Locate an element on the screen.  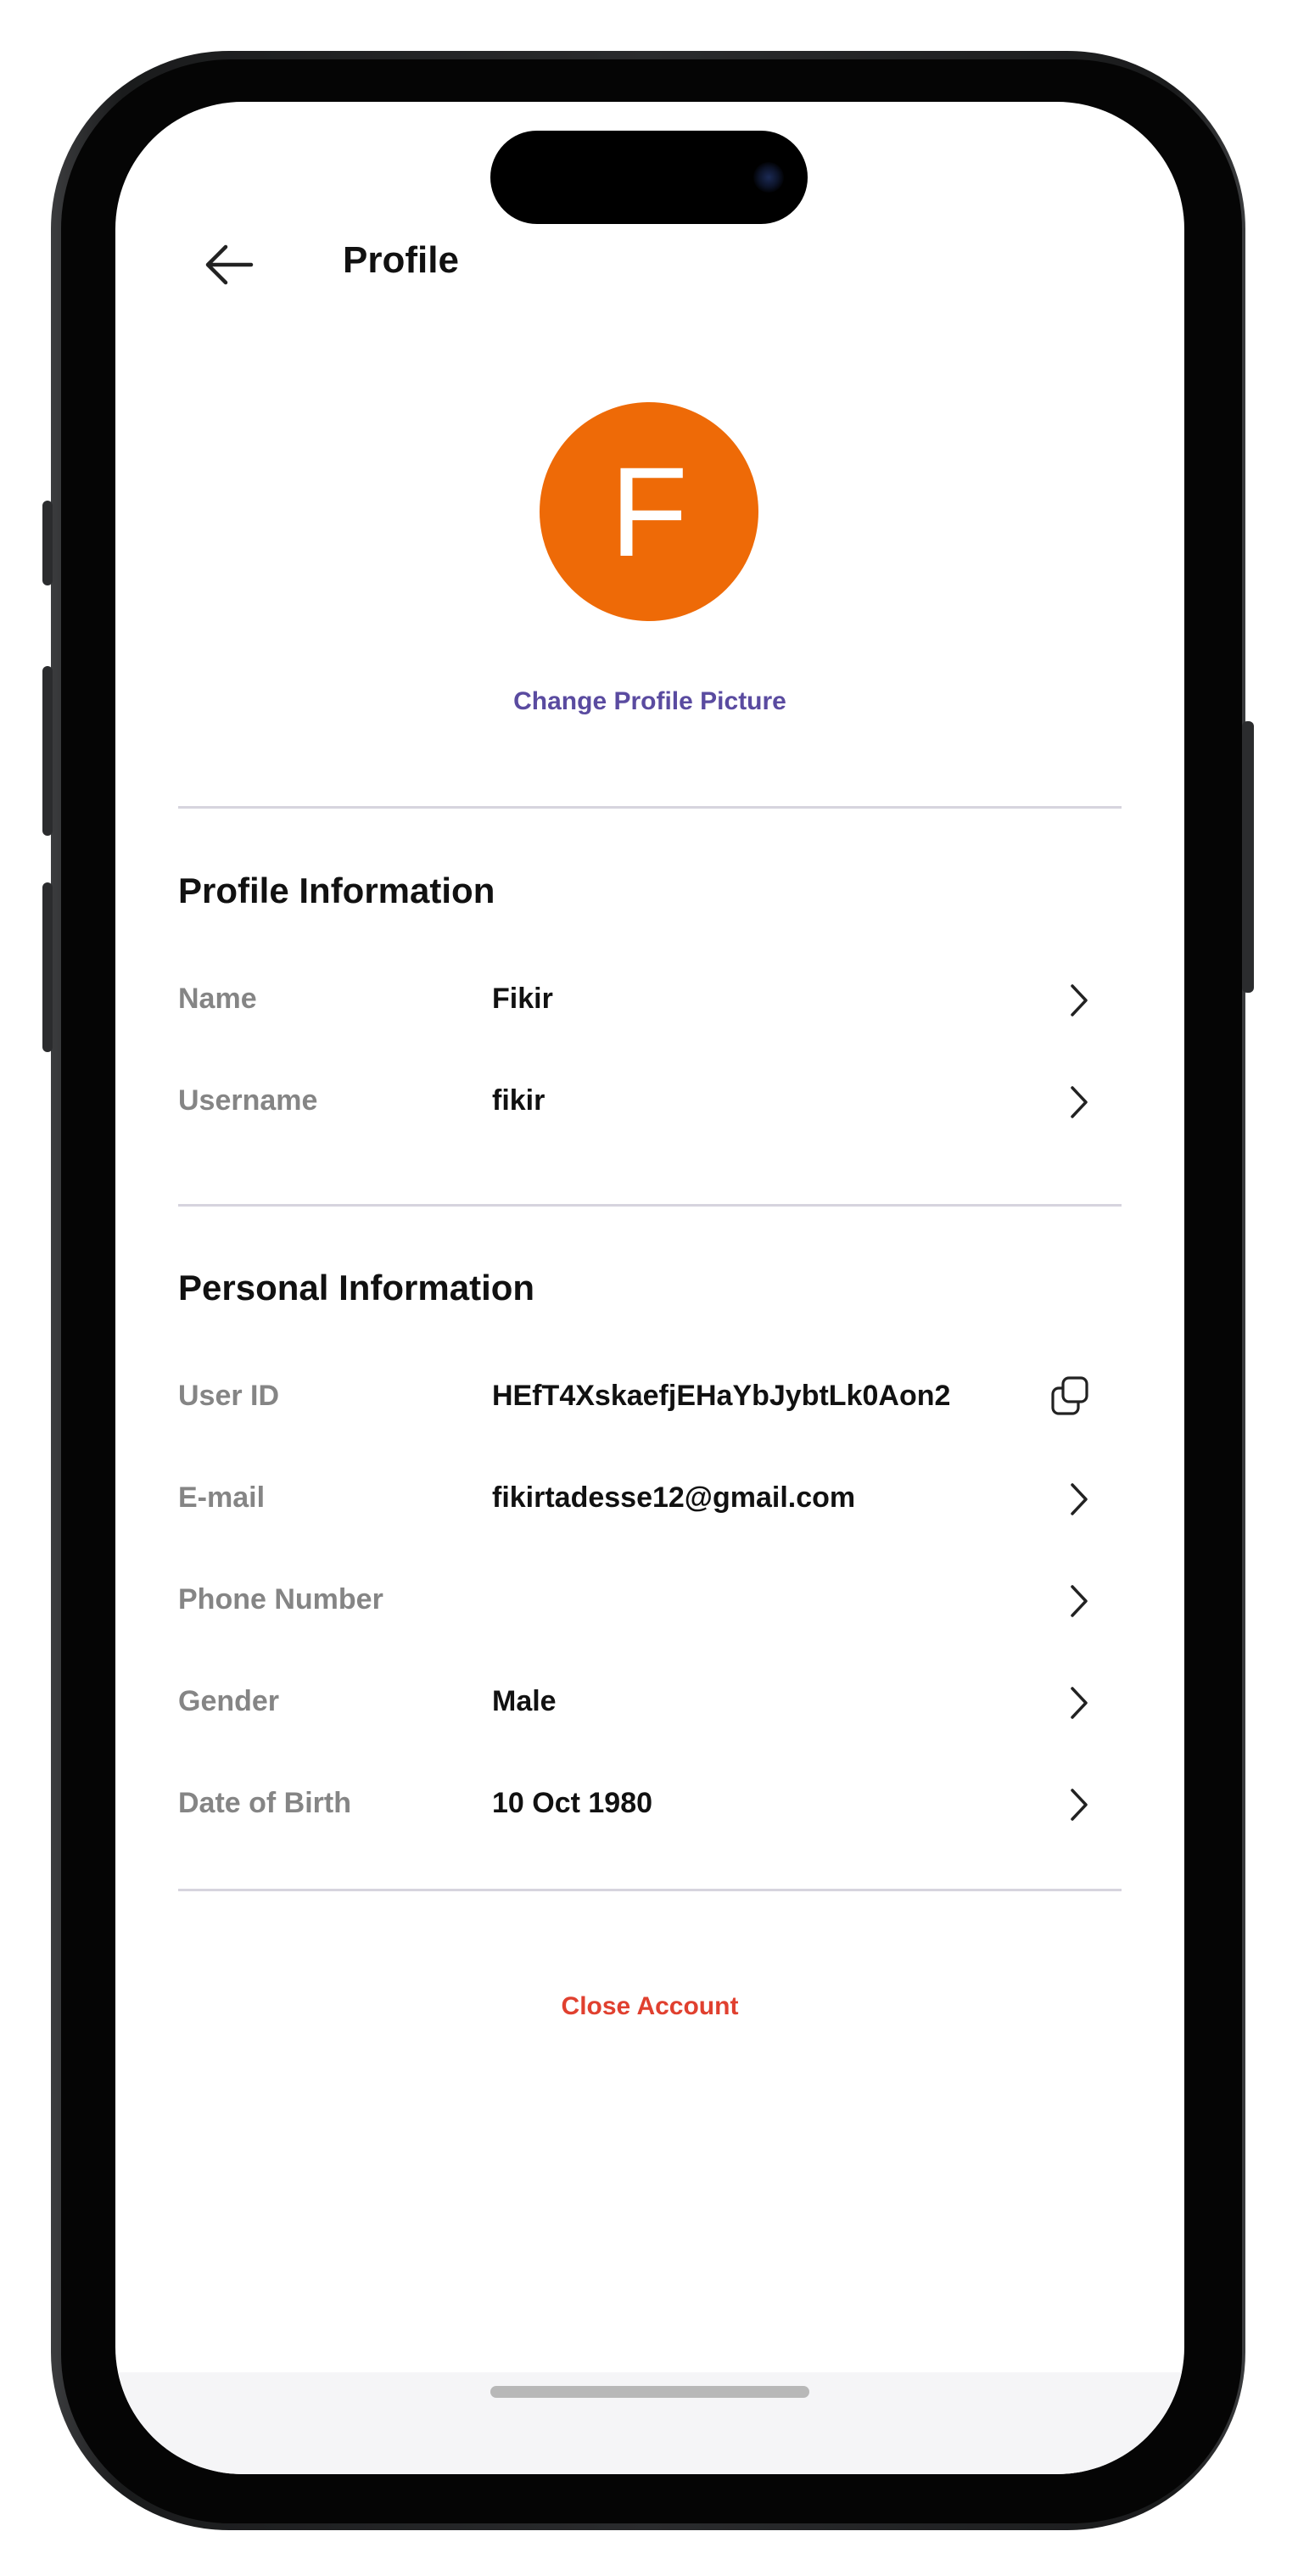
back-button is located at coordinates (229, 265).